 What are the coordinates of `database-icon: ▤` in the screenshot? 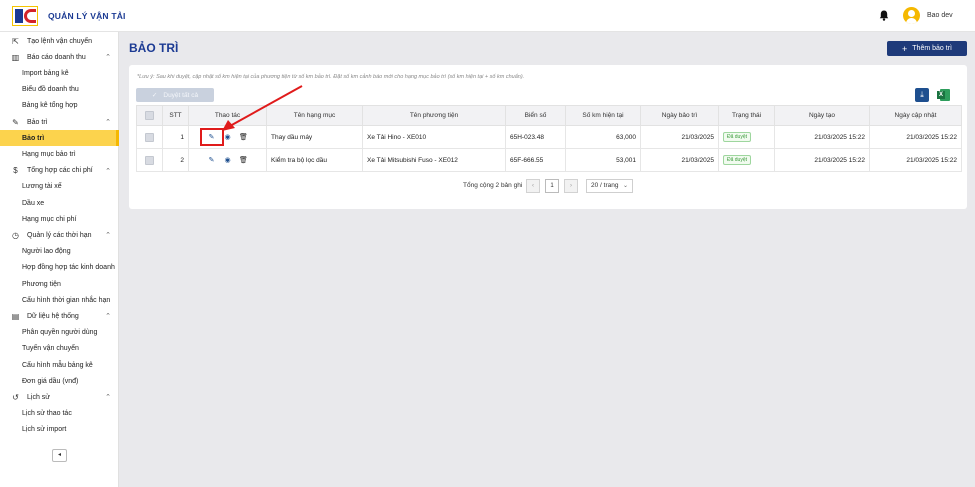 It's located at (15, 316).